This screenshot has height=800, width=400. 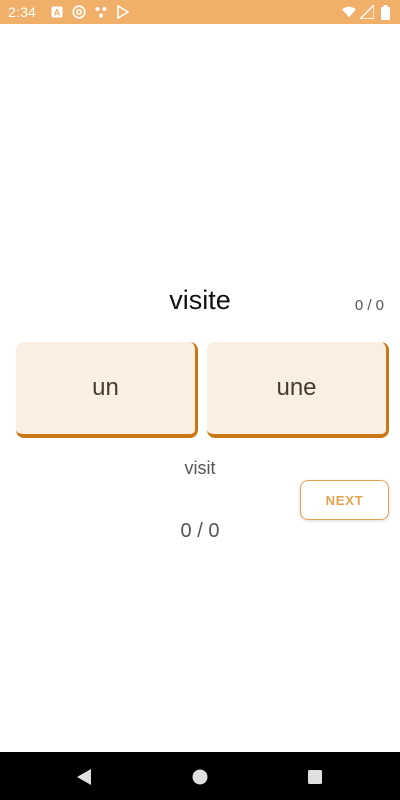 What do you see at coordinates (385, 12) in the screenshot?
I see `battery-icon` at bounding box center [385, 12].